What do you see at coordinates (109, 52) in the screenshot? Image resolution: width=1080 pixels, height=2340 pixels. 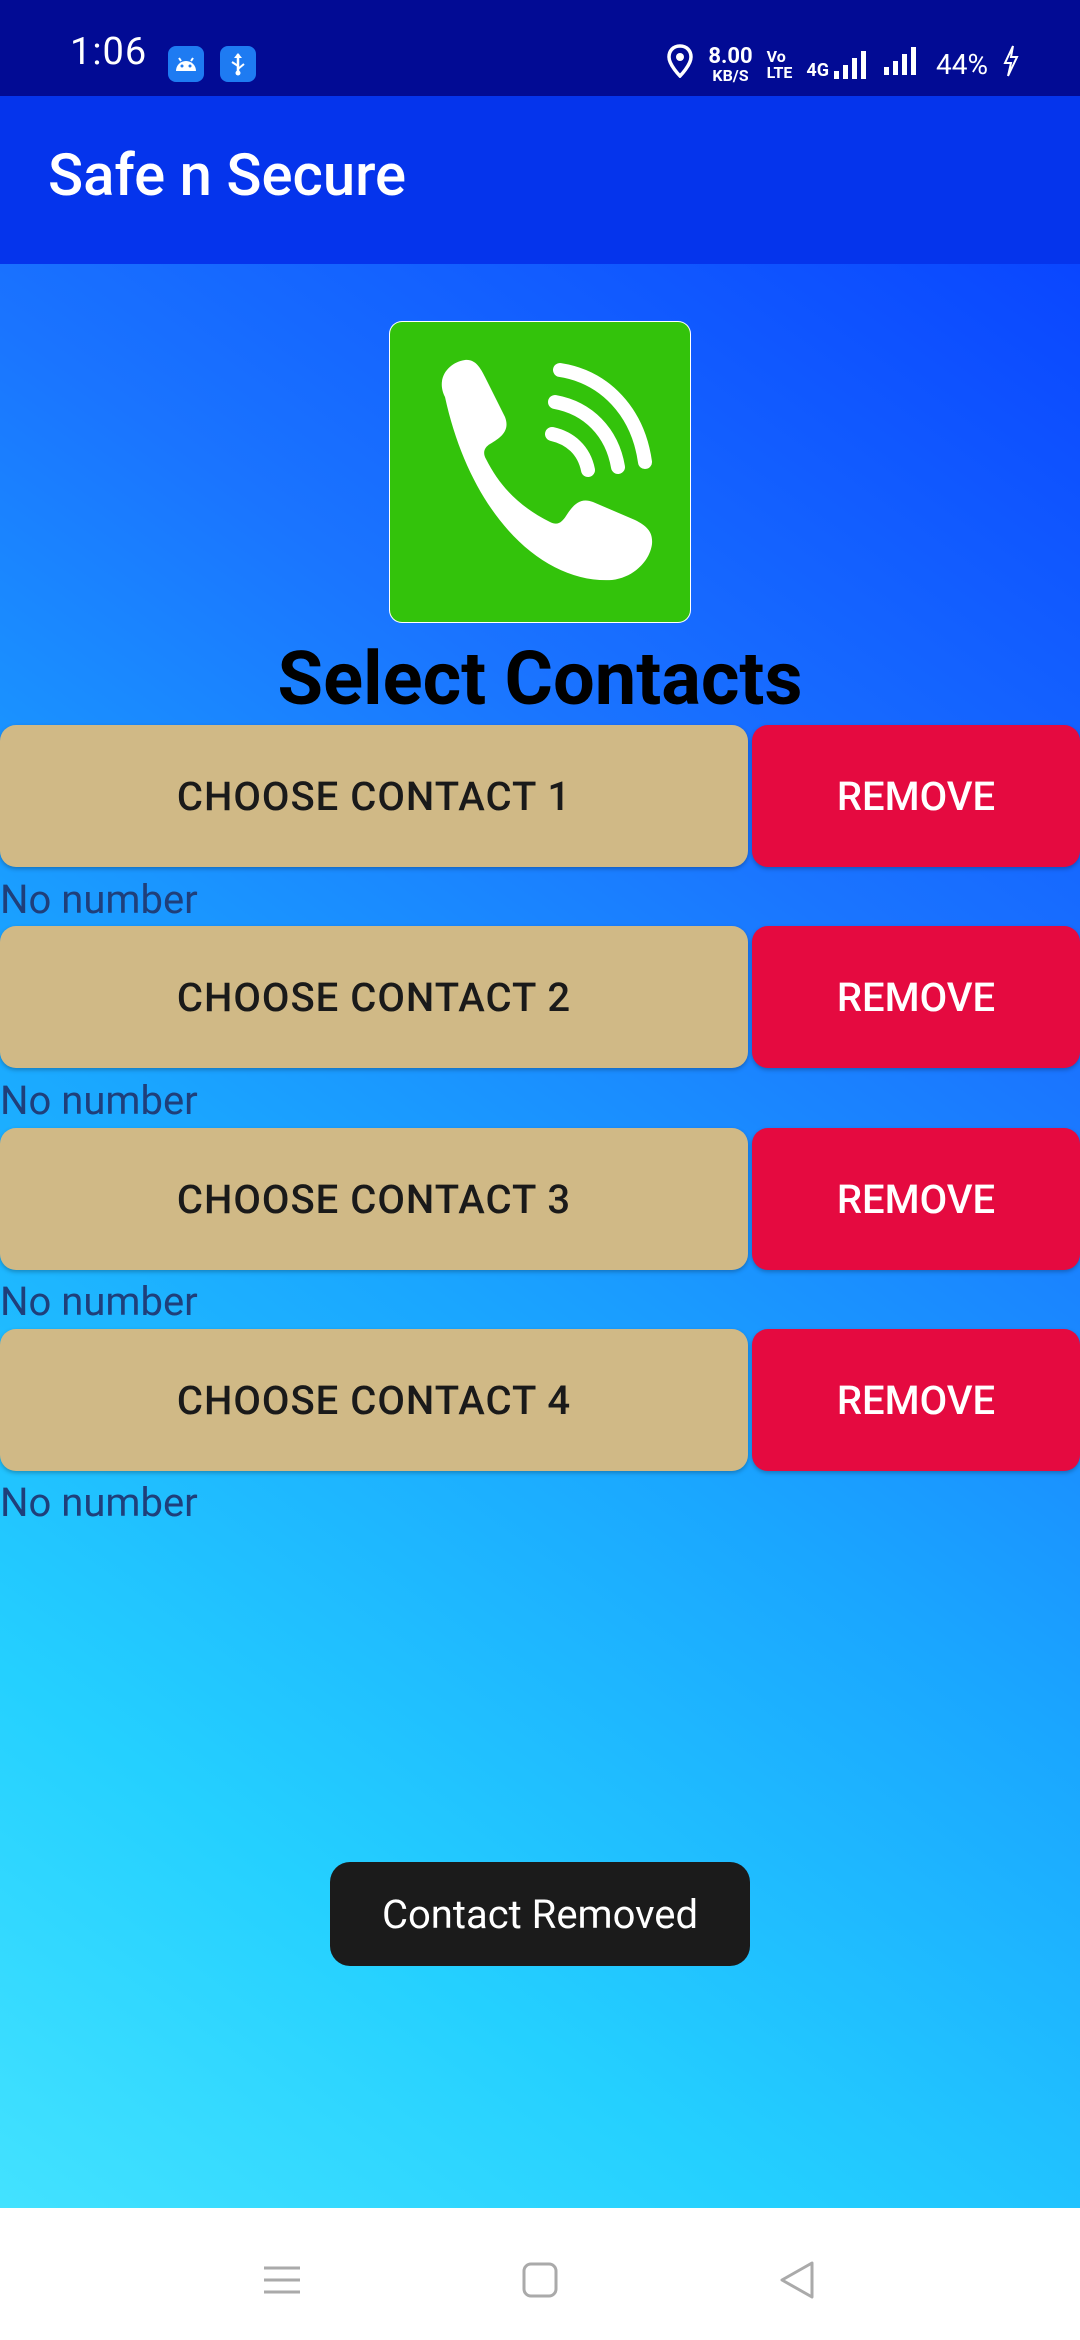 I see `status-time: 1:06` at bounding box center [109, 52].